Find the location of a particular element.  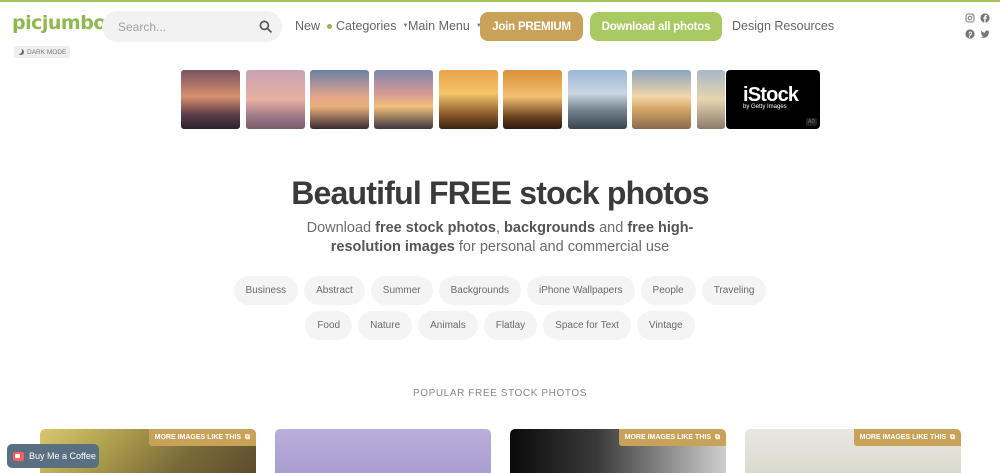

instagram-icon is located at coordinates (970, 18).